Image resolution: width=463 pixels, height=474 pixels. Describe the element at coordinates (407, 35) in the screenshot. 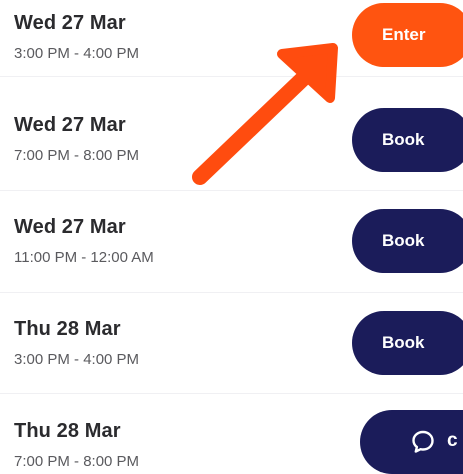

I see `enter-button: Enter` at that location.